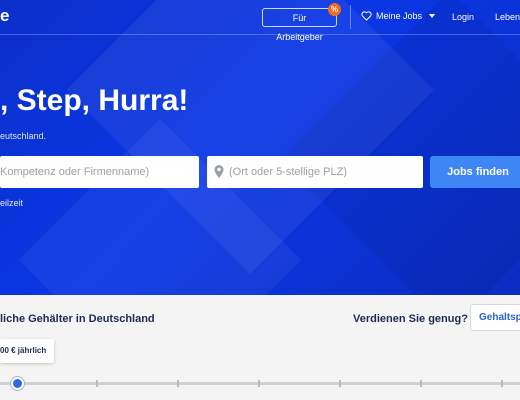 This screenshot has width=520, height=400. I want to click on where-placeholder: (Ort oder 5-stellige PLZ), so click(288, 172).